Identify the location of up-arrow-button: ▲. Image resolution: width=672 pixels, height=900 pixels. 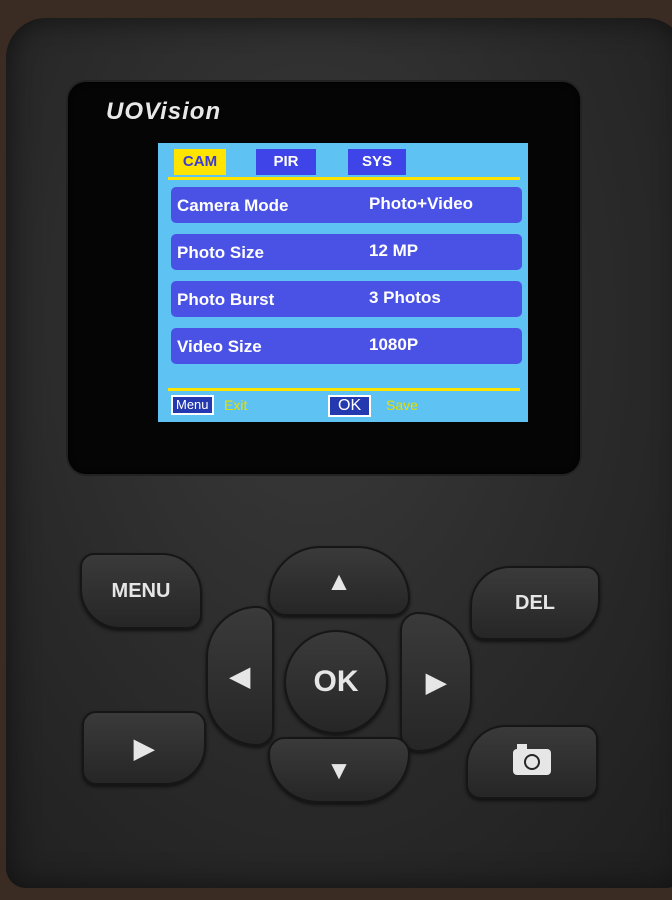
(339, 581).